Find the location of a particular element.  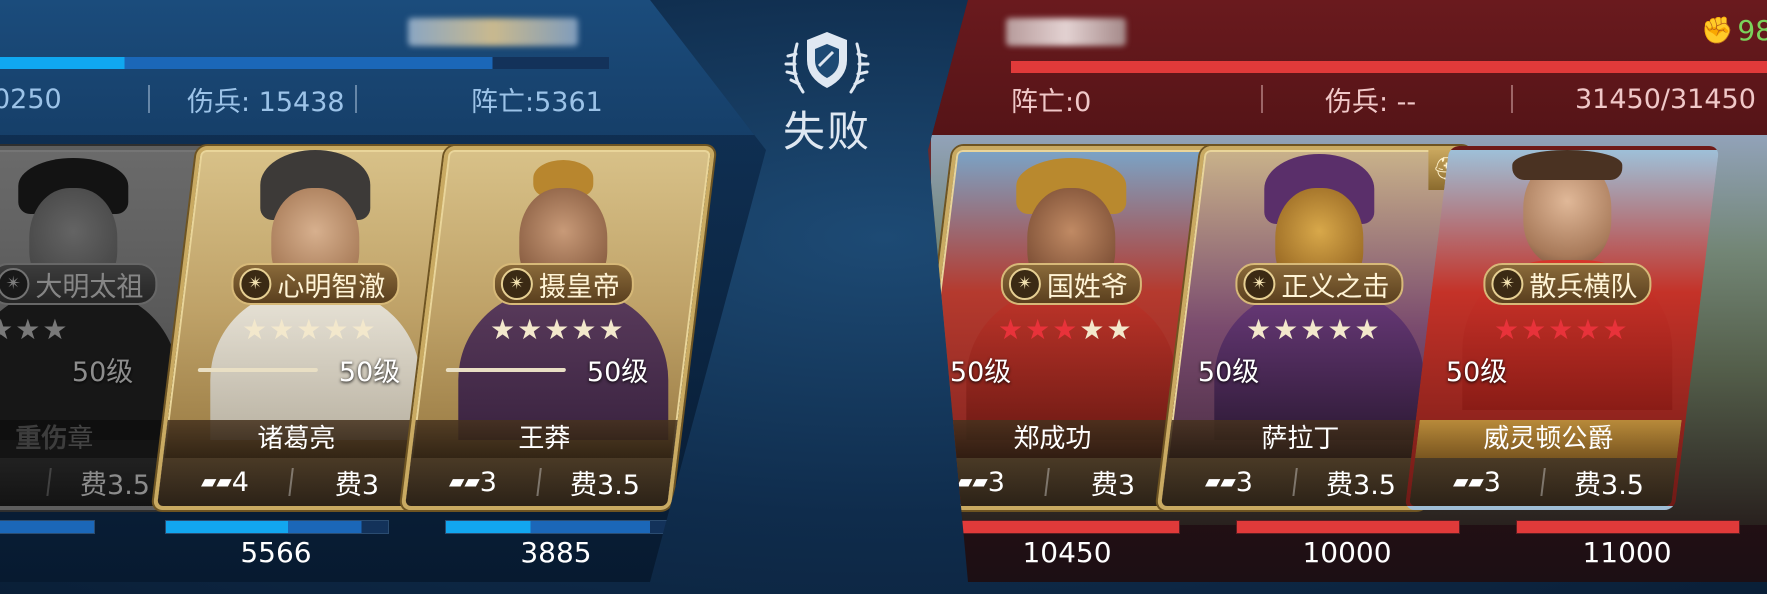

hero-skill-badge: ✴ 心明智澈 is located at coordinates (315, 284).